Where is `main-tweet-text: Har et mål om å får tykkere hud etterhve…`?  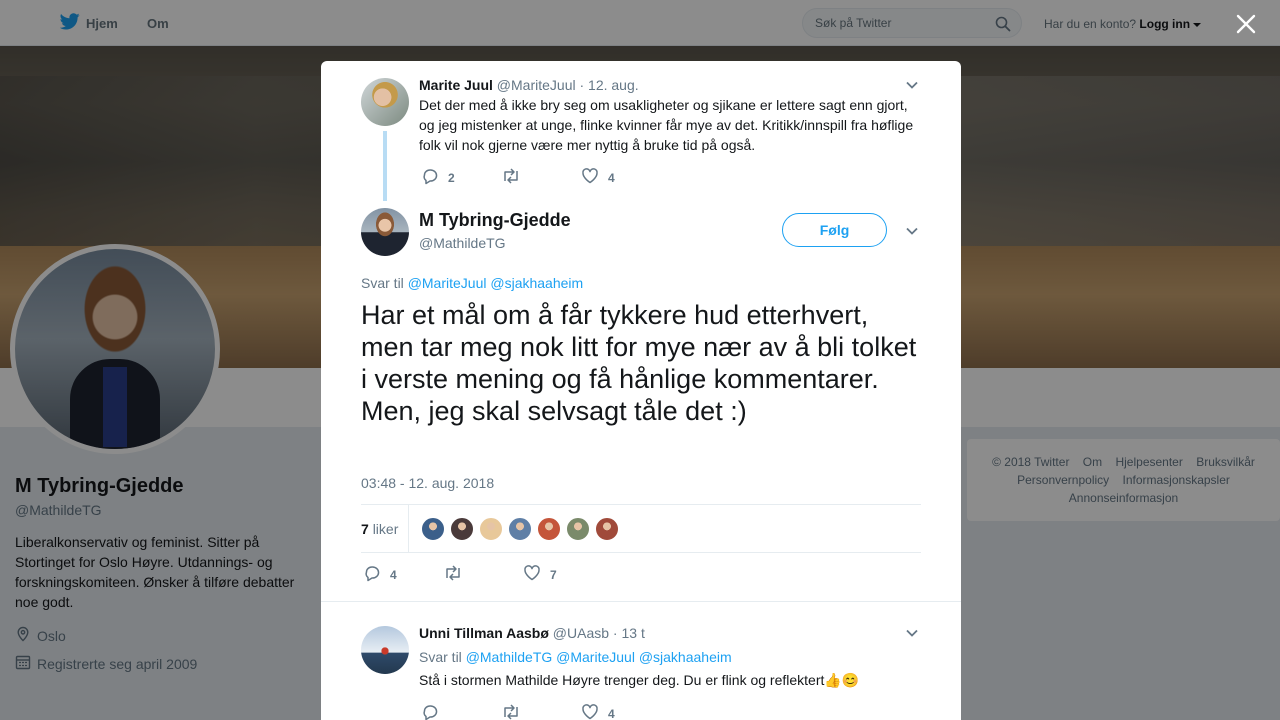 main-tweet-text: Har et mål om å får tykkere hud etterhve… is located at coordinates (639, 363).